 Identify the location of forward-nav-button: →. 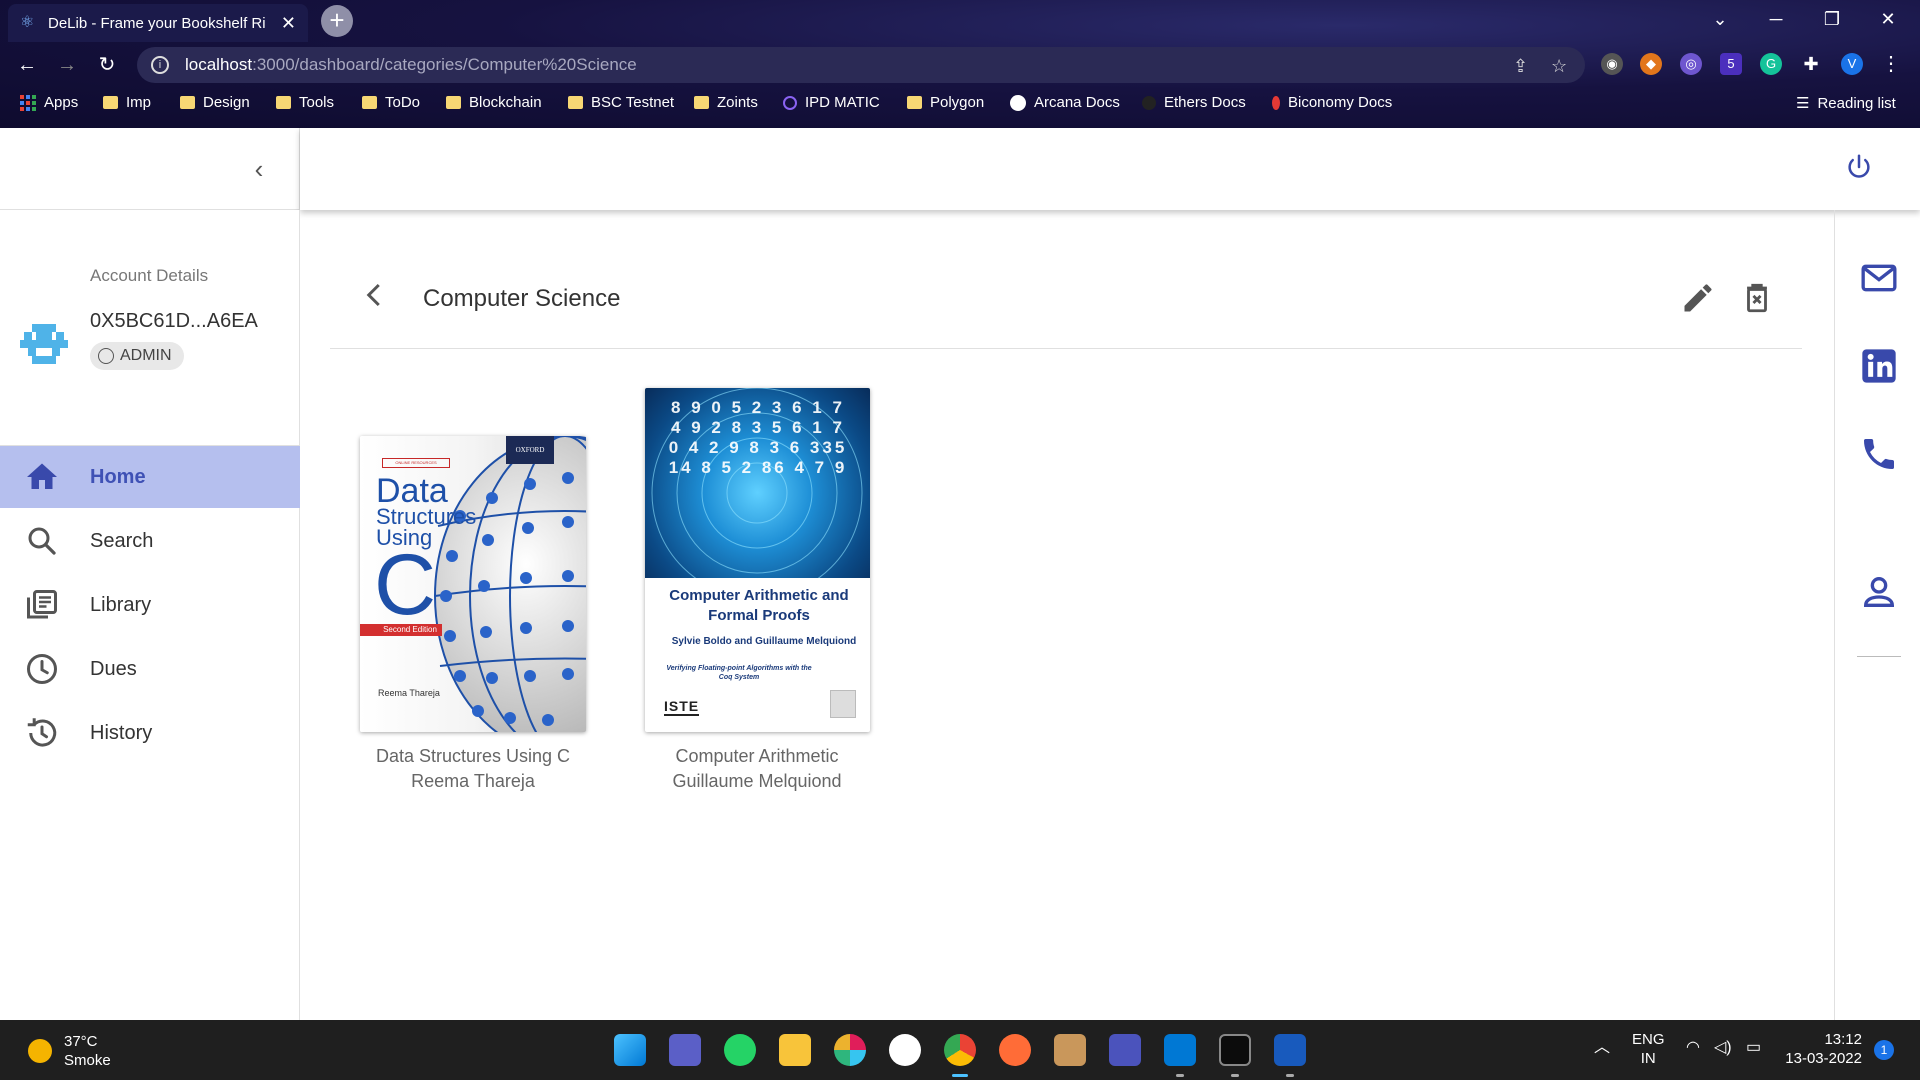
(67, 65).